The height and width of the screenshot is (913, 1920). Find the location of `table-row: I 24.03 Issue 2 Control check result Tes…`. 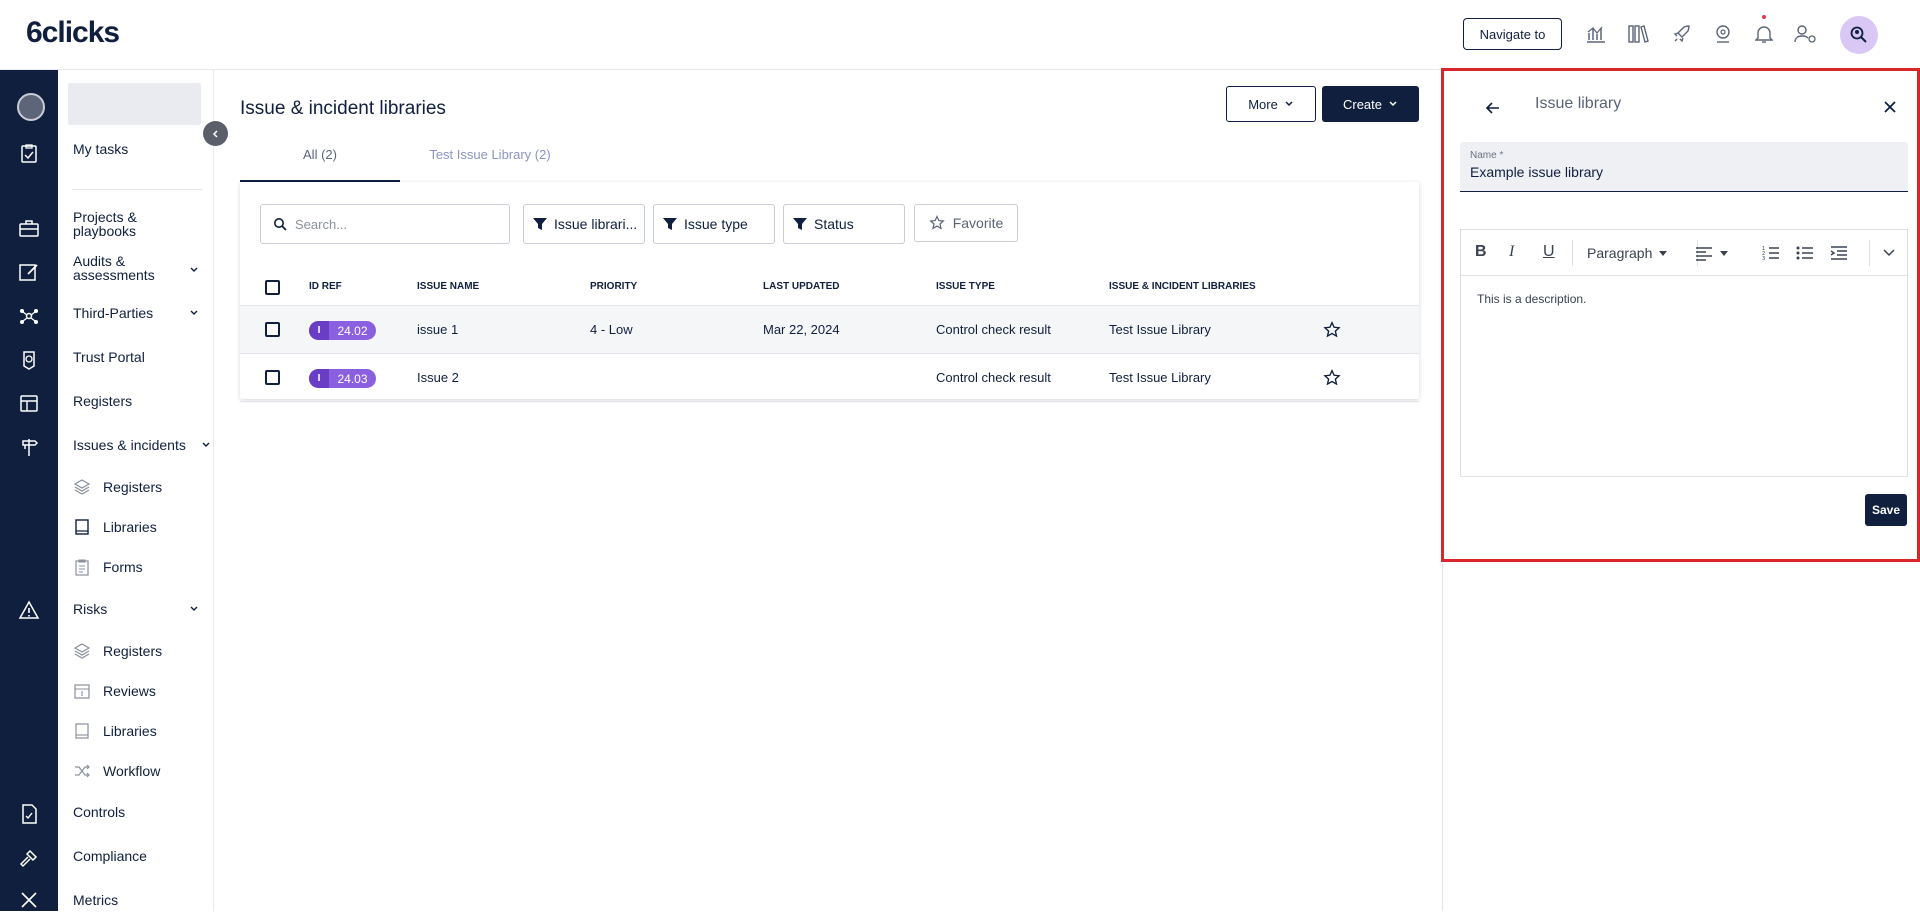

table-row: I 24.03 Issue 2 Control check result Tes… is located at coordinates (829, 378).